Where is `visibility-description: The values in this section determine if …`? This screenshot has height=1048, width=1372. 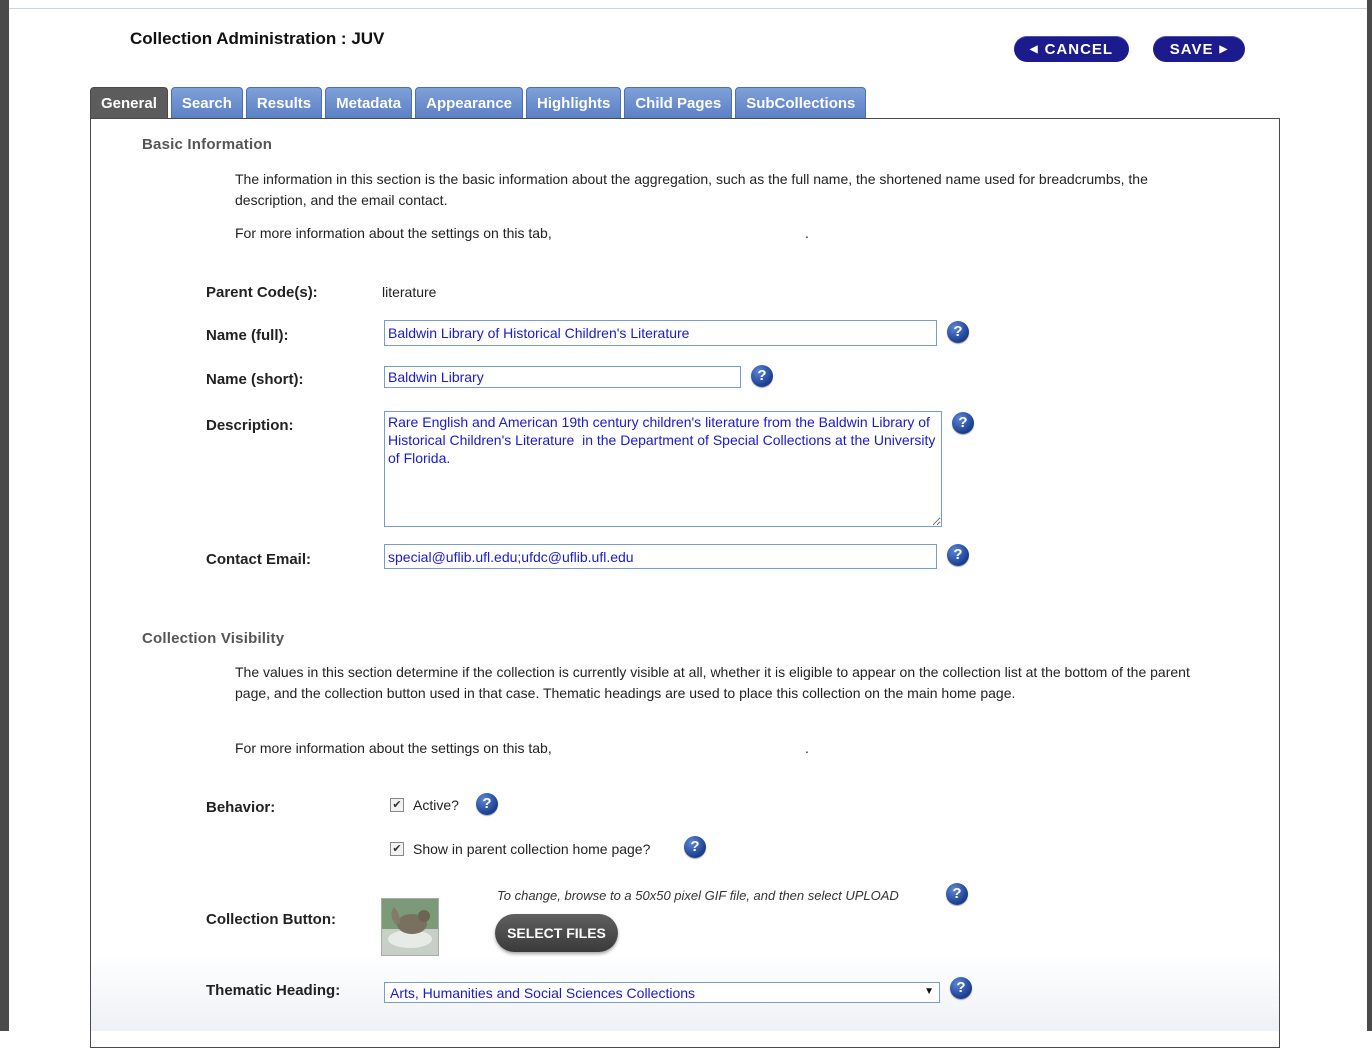 visibility-description: The values in this section determine if … is located at coordinates (712, 682).